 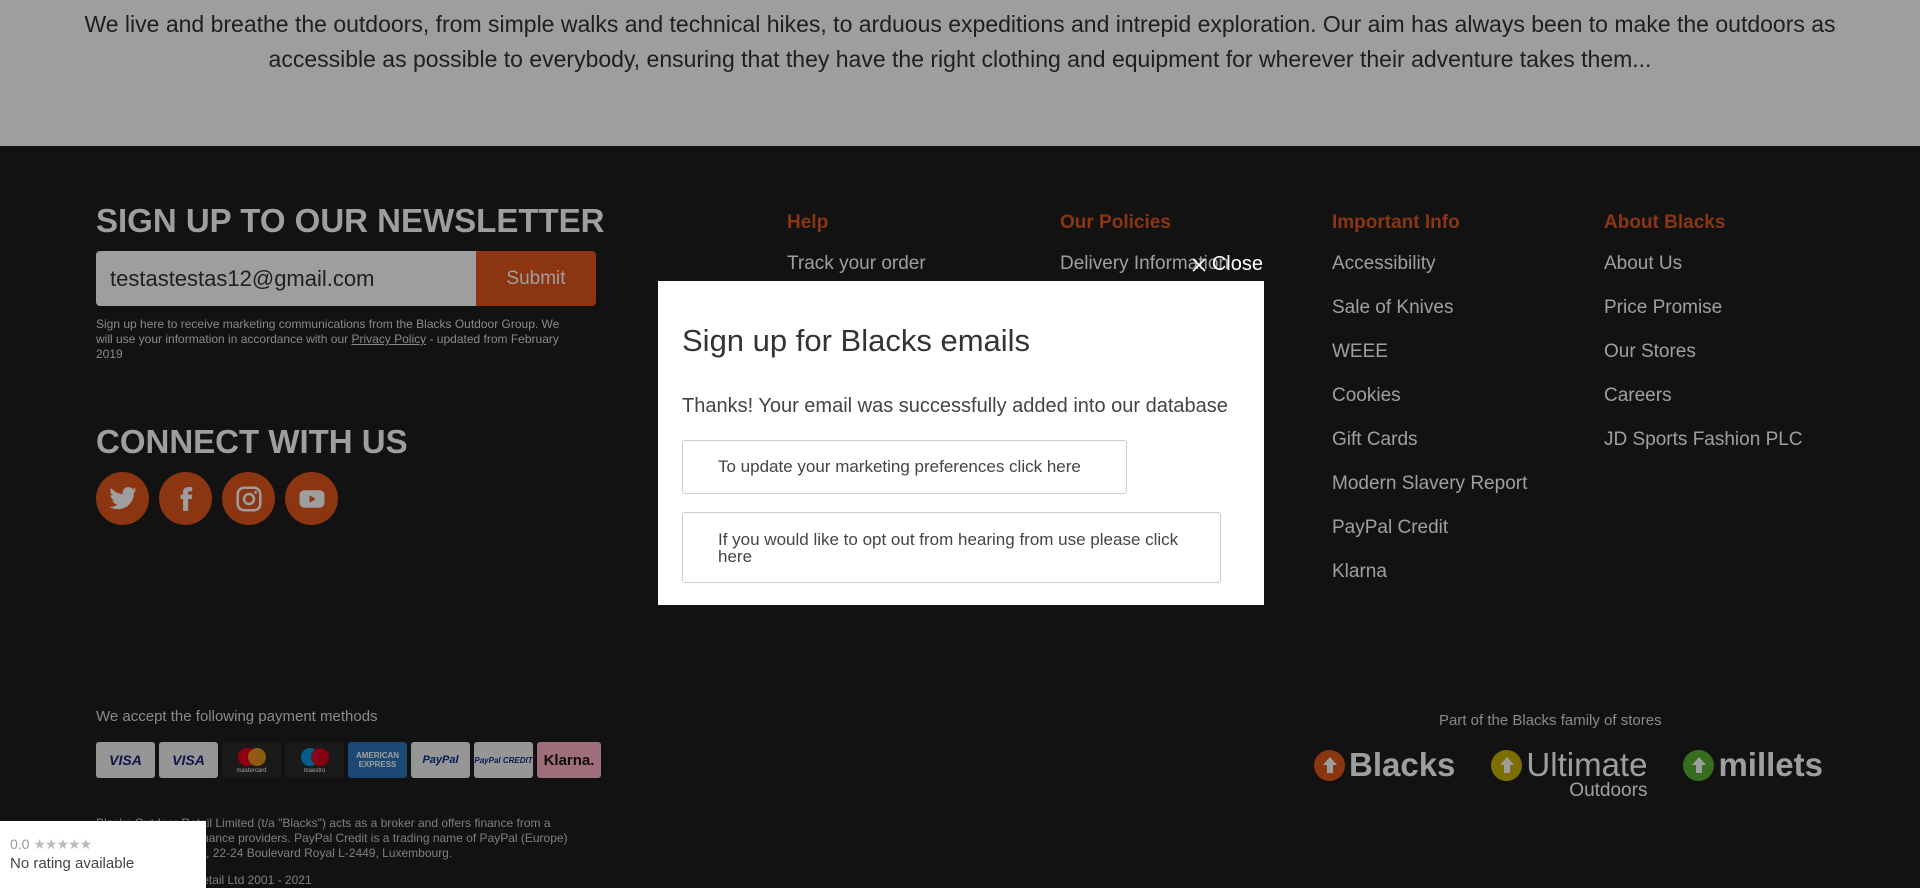 I want to click on rating-status-text: No rating available, so click(x=72, y=863).